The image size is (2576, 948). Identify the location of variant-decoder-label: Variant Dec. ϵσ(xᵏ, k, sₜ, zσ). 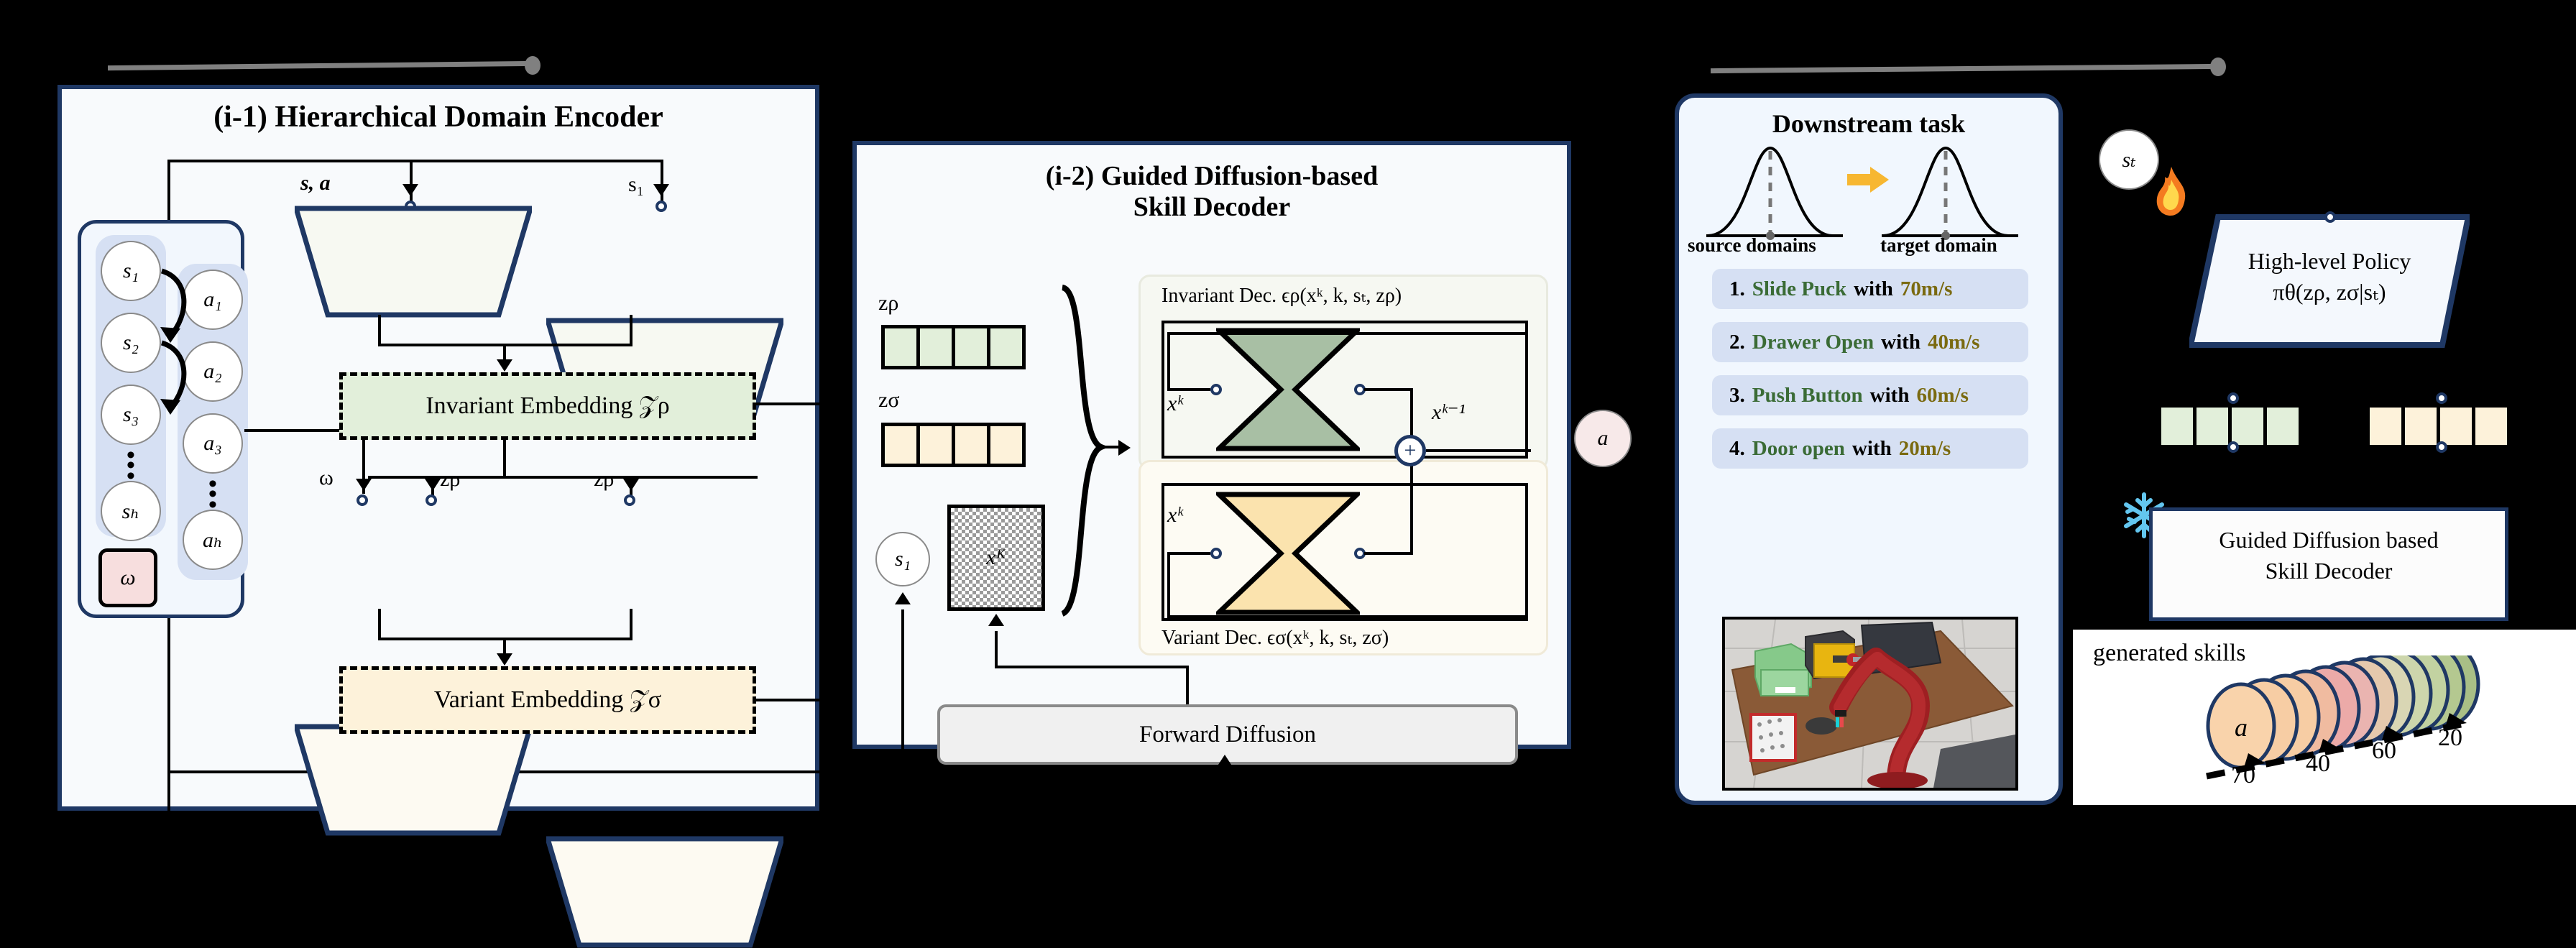
(1275, 638).